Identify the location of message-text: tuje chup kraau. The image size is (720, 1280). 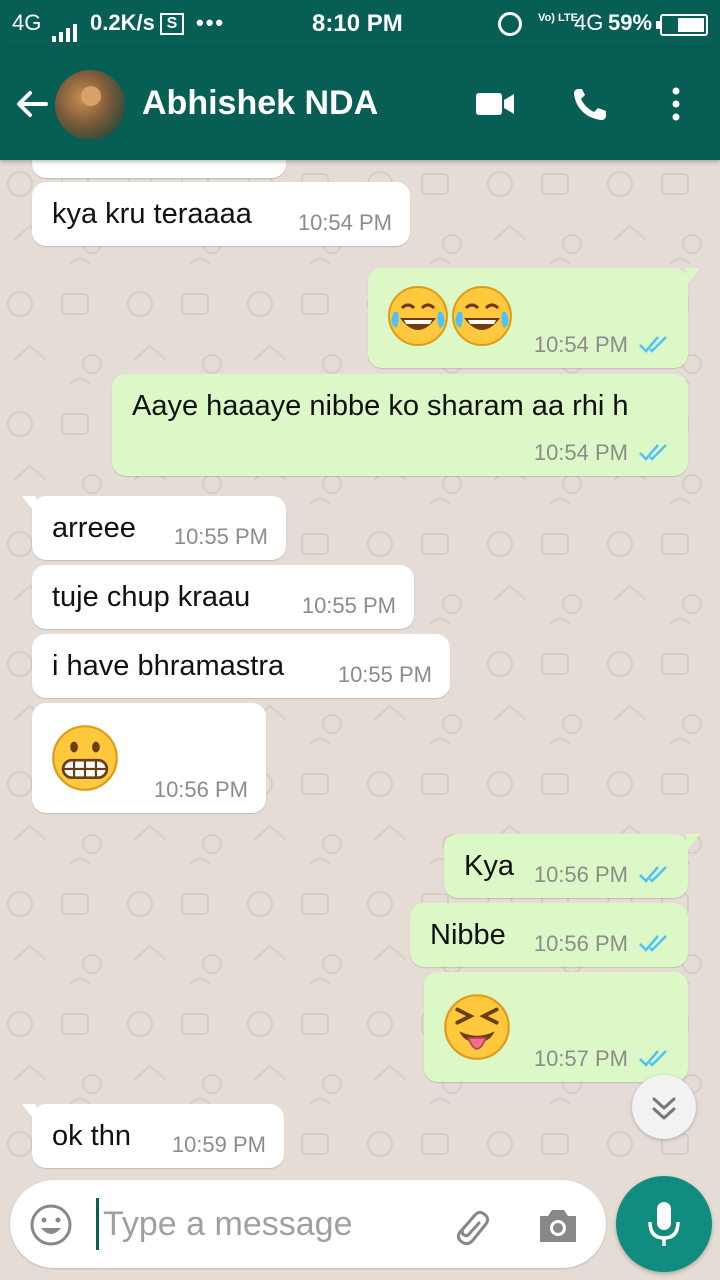
(151, 597).